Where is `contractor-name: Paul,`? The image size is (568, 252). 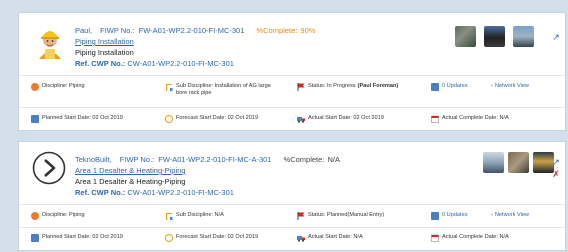
contractor-name: Paul, is located at coordinates (83, 30).